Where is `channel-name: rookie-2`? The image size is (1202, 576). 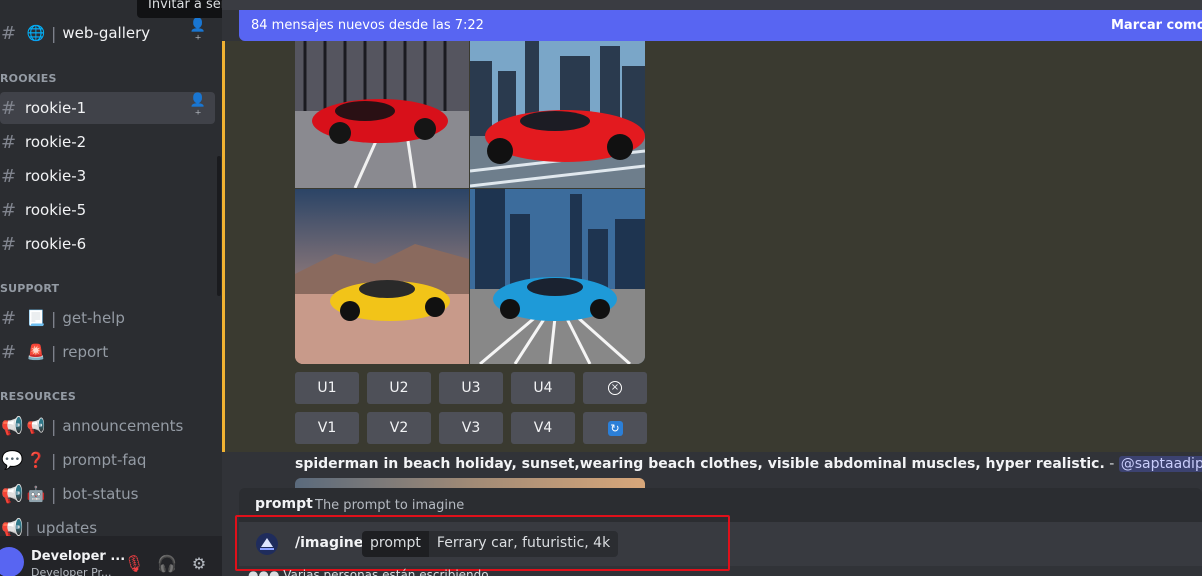 channel-name: rookie-2 is located at coordinates (56, 142).